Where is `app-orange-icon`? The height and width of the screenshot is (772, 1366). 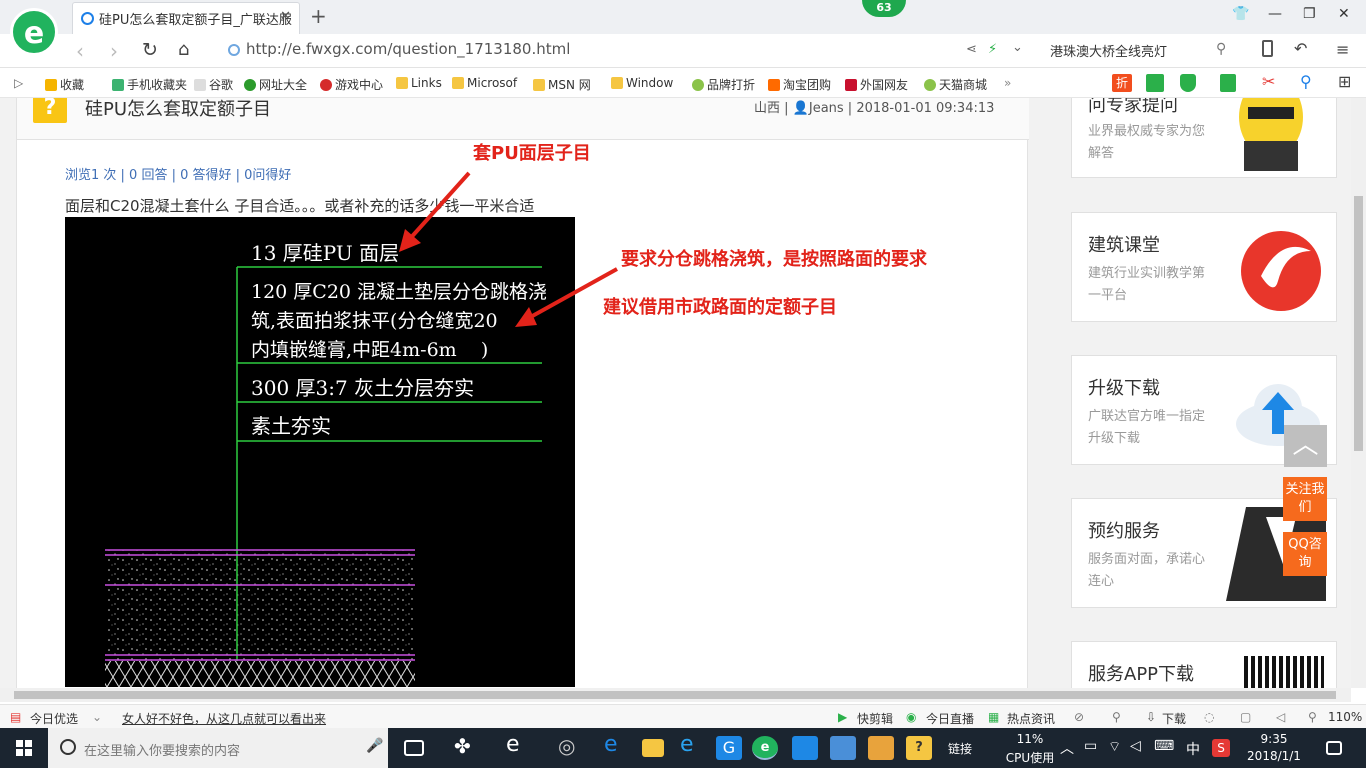 app-orange-icon is located at coordinates (881, 748).